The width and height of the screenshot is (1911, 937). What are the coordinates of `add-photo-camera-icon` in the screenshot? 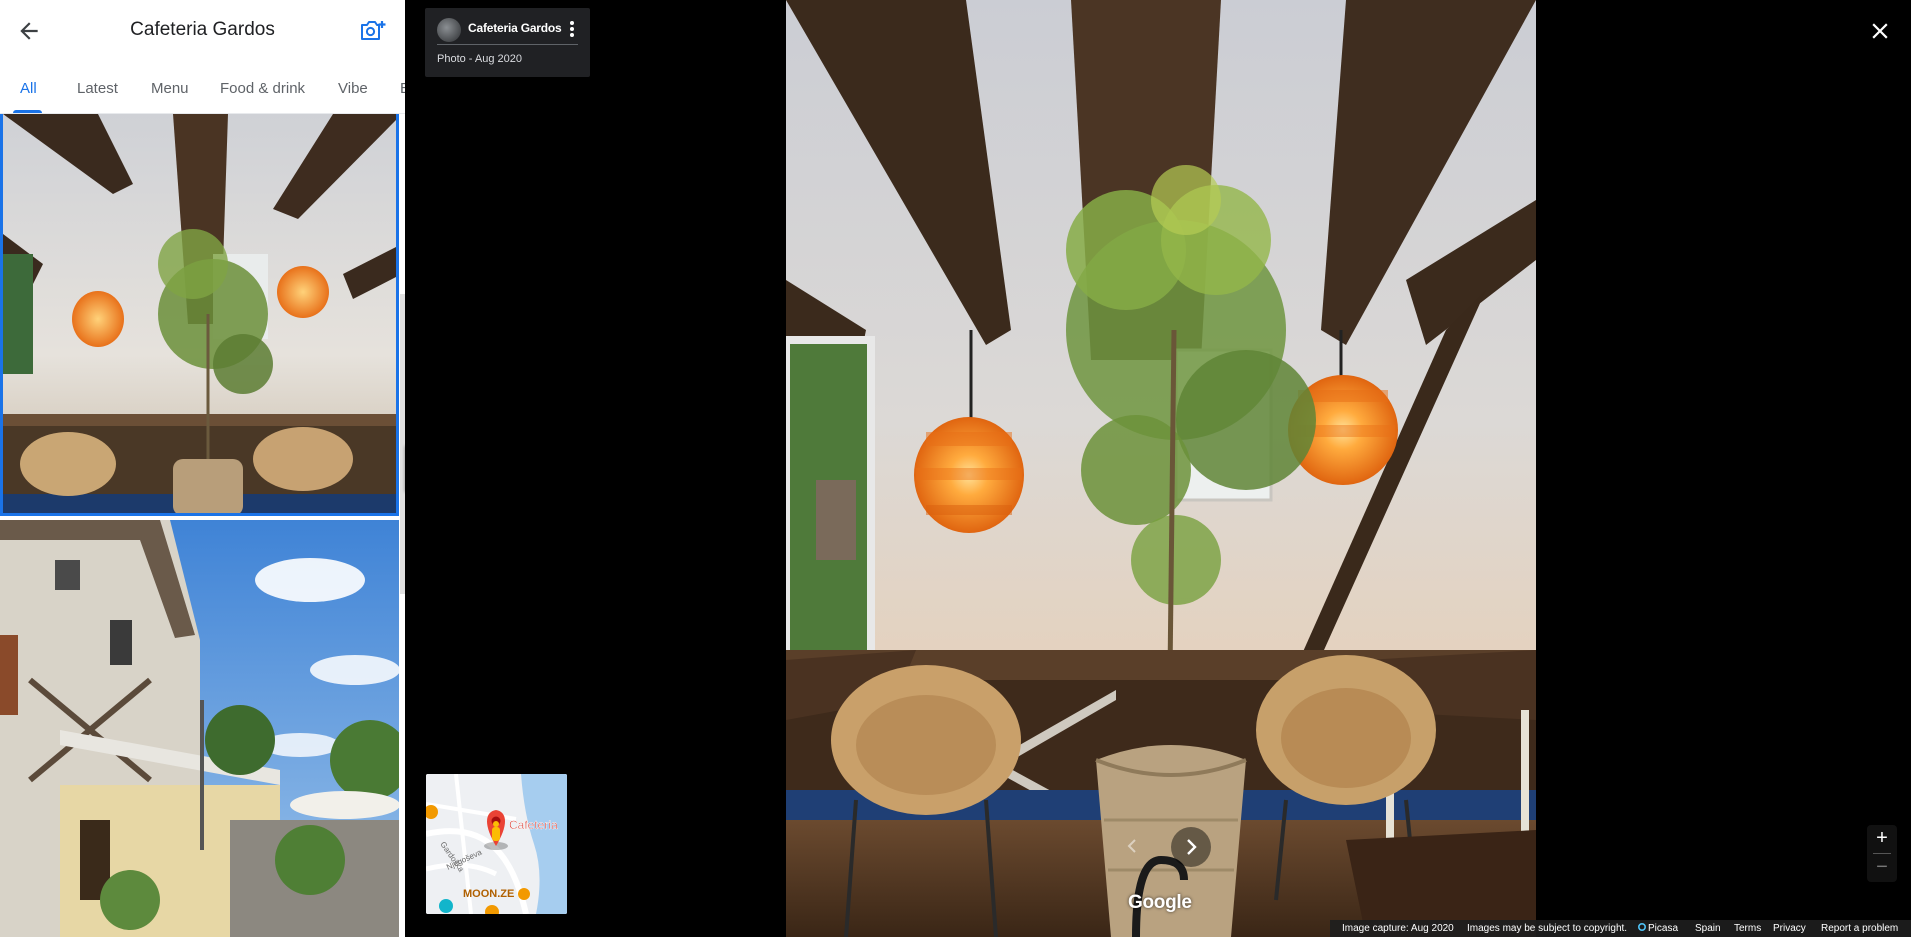 It's located at (373, 30).